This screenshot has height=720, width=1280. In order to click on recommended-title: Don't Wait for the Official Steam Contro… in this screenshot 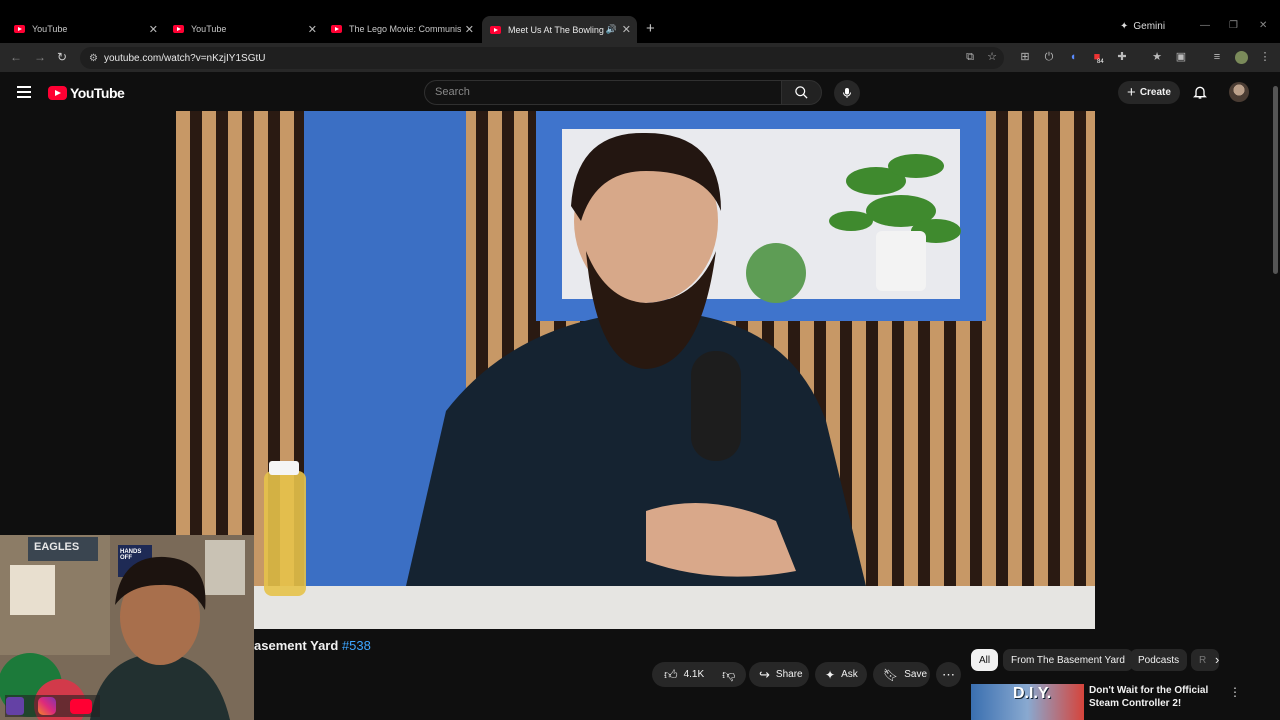, I will do `click(1157, 697)`.